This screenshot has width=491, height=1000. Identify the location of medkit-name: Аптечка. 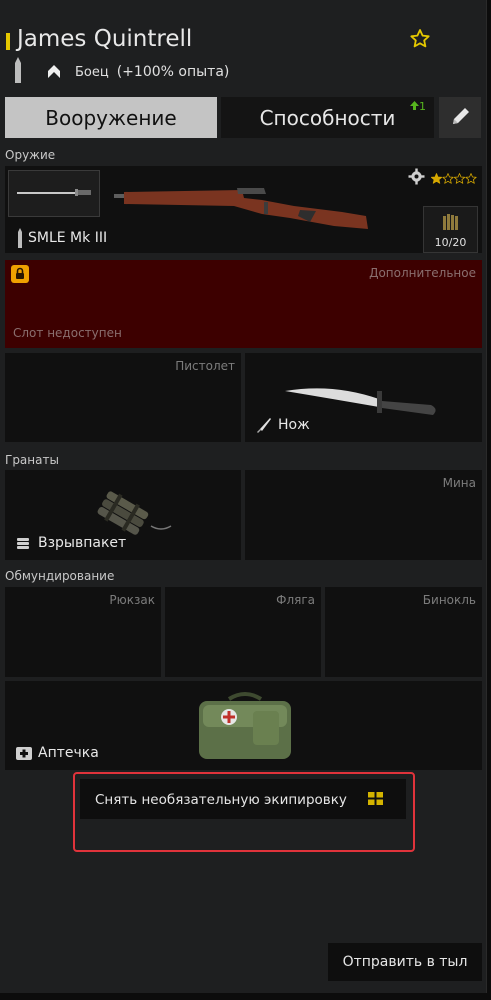
(57, 753).